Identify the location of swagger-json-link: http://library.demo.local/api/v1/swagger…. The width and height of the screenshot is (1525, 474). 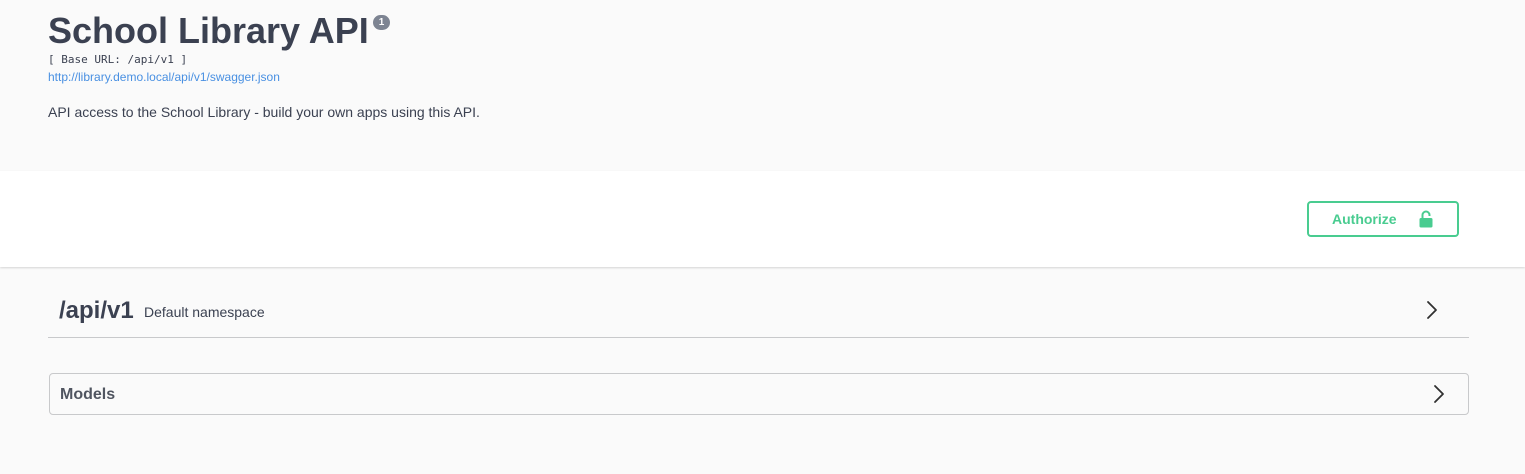
(164, 77).